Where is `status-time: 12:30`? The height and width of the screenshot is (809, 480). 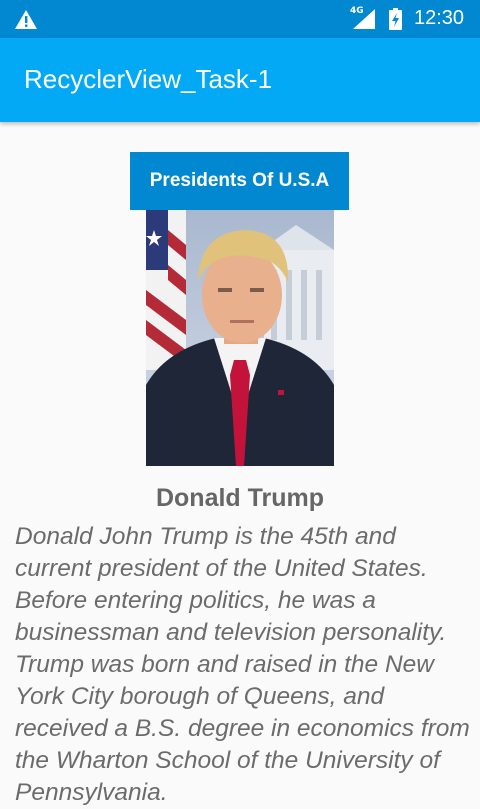
status-time: 12:30 is located at coordinates (439, 18).